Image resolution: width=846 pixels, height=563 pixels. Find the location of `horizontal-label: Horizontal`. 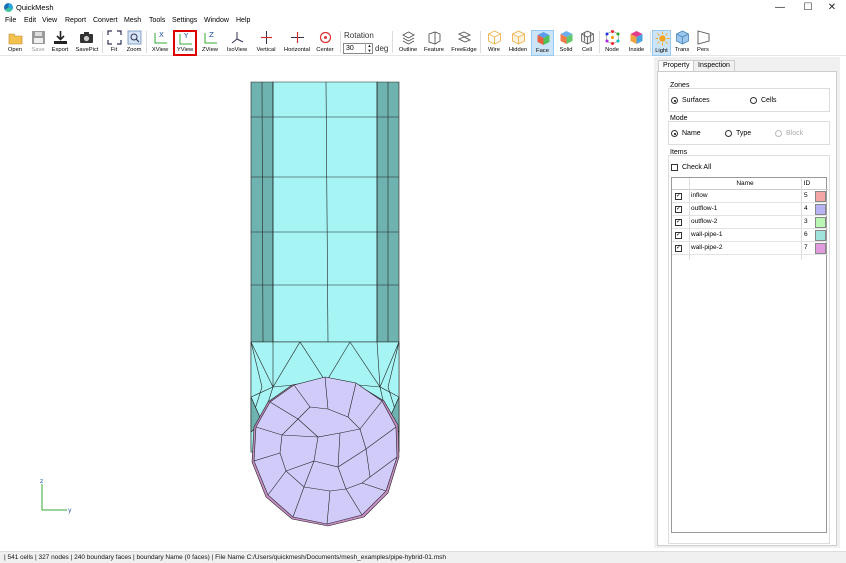

horizontal-label: Horizontal is located at coordinates (297, 50).